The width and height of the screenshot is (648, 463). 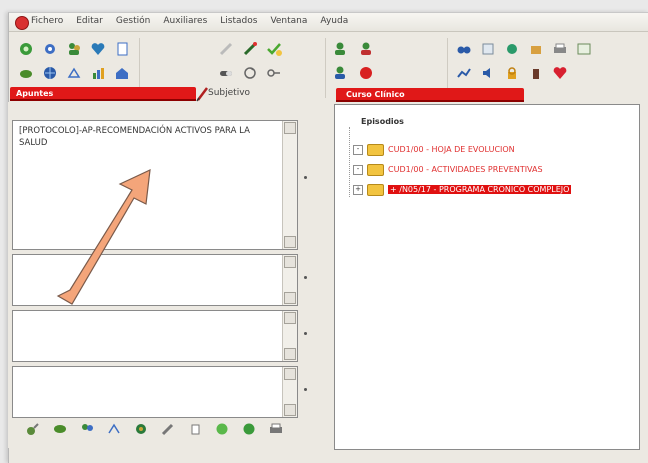 I want to click on user-red-icon, so click(x=366, y=49).